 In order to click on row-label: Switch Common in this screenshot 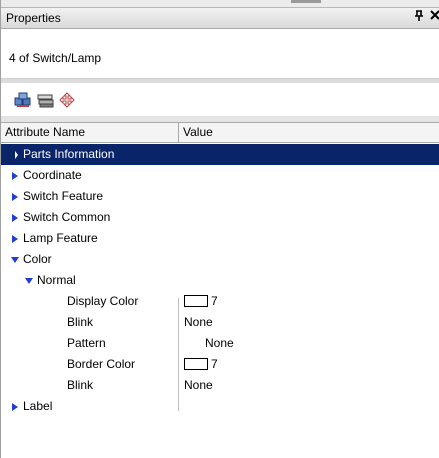, I will do `click(67, 217)`.